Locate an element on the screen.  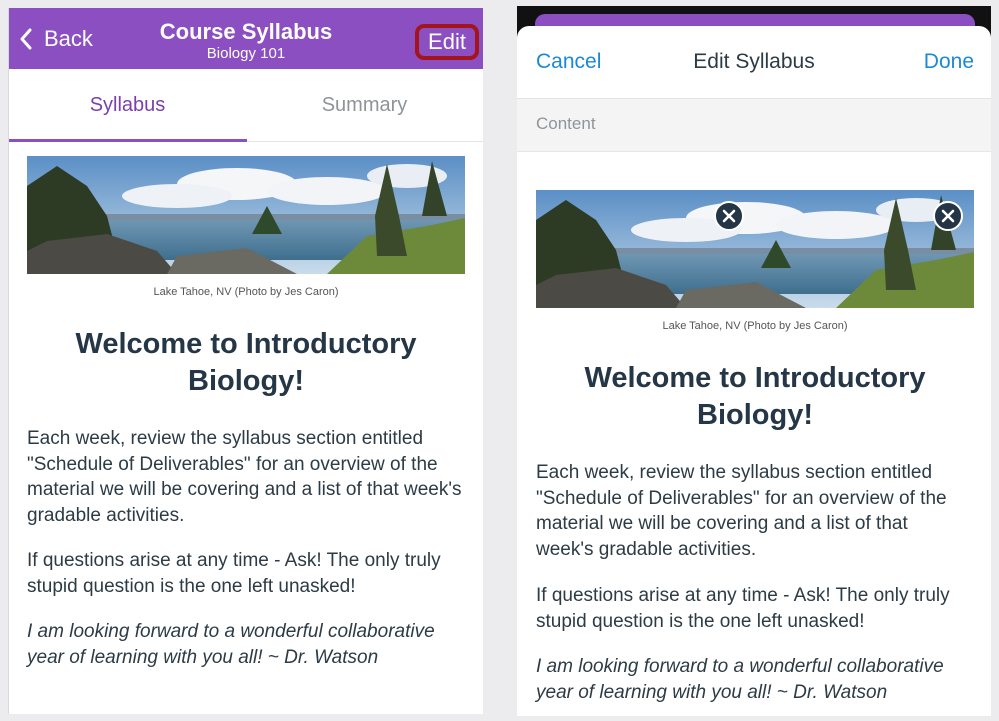
lake-tahoe-photo is located at coordinates (246, 215).